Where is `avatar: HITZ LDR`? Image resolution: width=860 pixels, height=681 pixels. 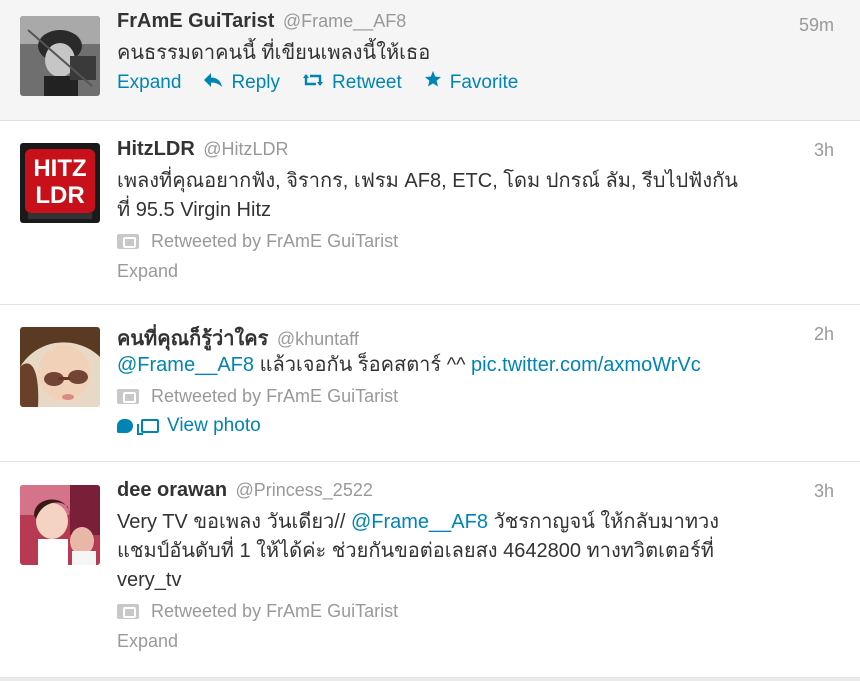
avatar: HITZ LDR is located at coordinates (60, 183).